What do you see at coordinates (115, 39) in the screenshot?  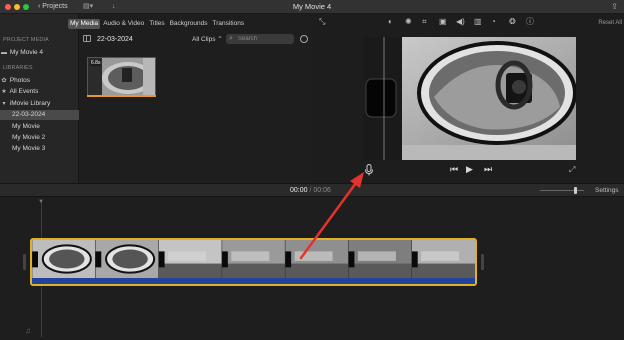 I see `event-title: 22-03-2024` at bounding box center [115, 39].